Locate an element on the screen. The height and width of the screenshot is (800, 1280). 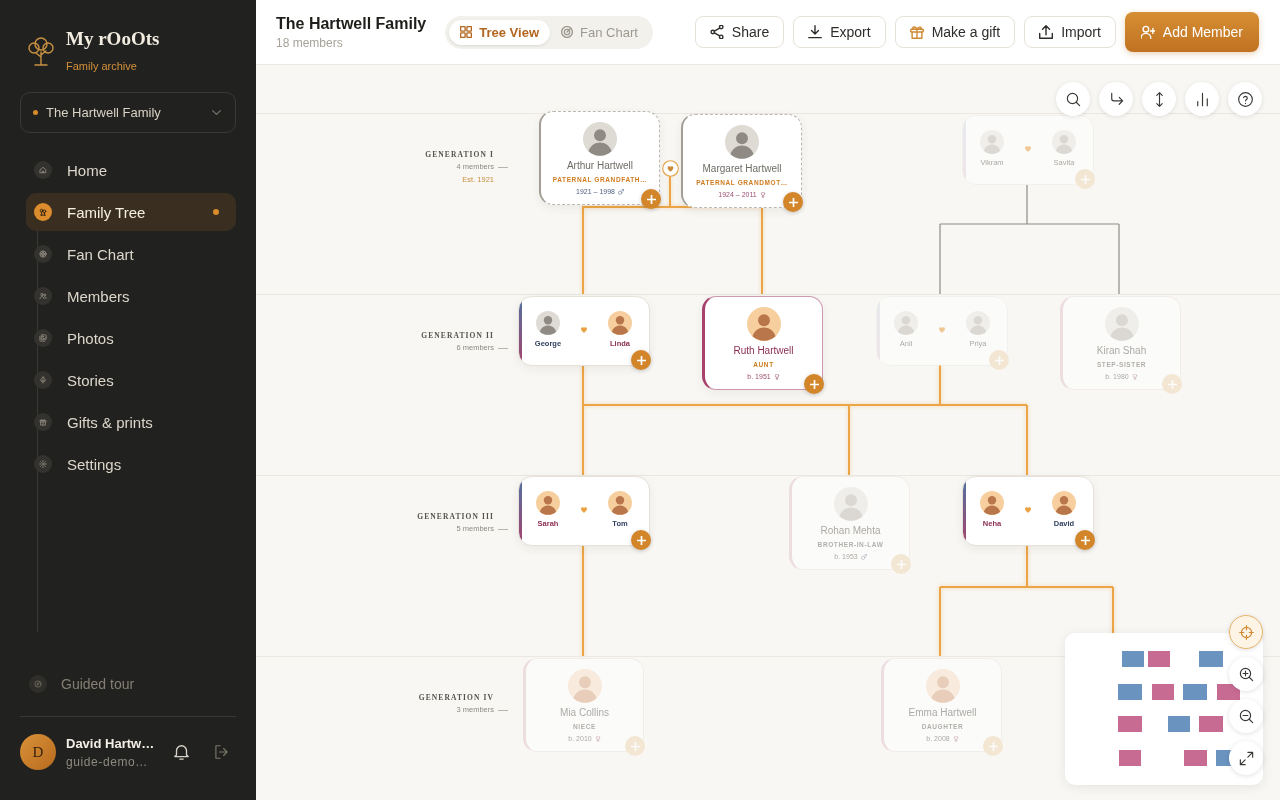
person-name: Margaret Hartwell is located at coordinates (742, 169).